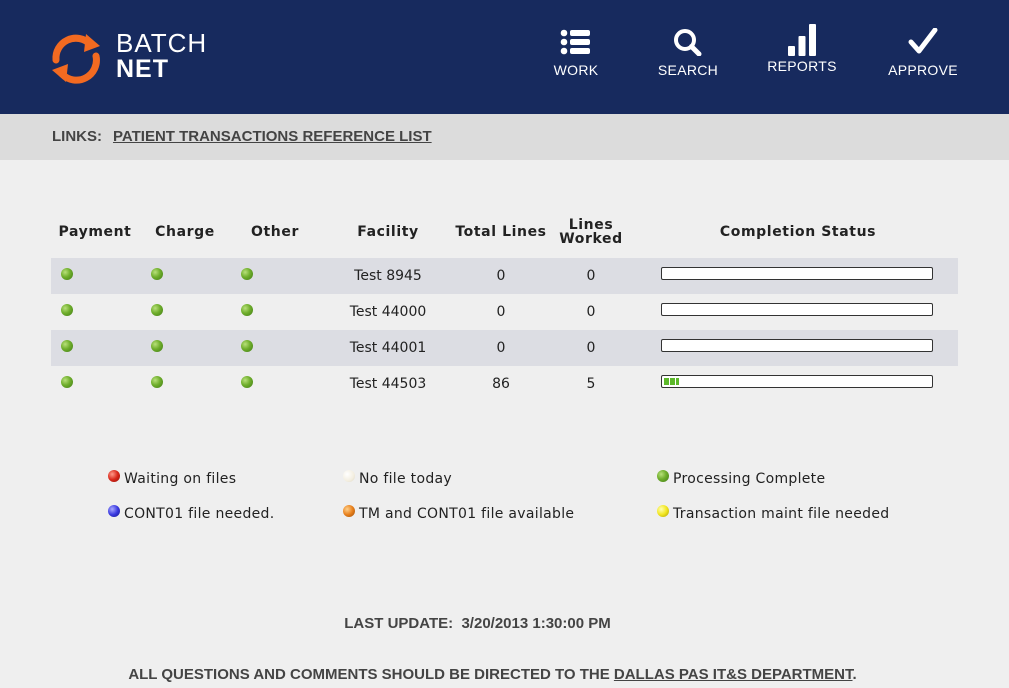 This screenshot has width=1009, height=688. What do you see at coordinates (95, 232) in the screenshot?
I see `col-header-payment: Payment` at bounding box center [95, 232].